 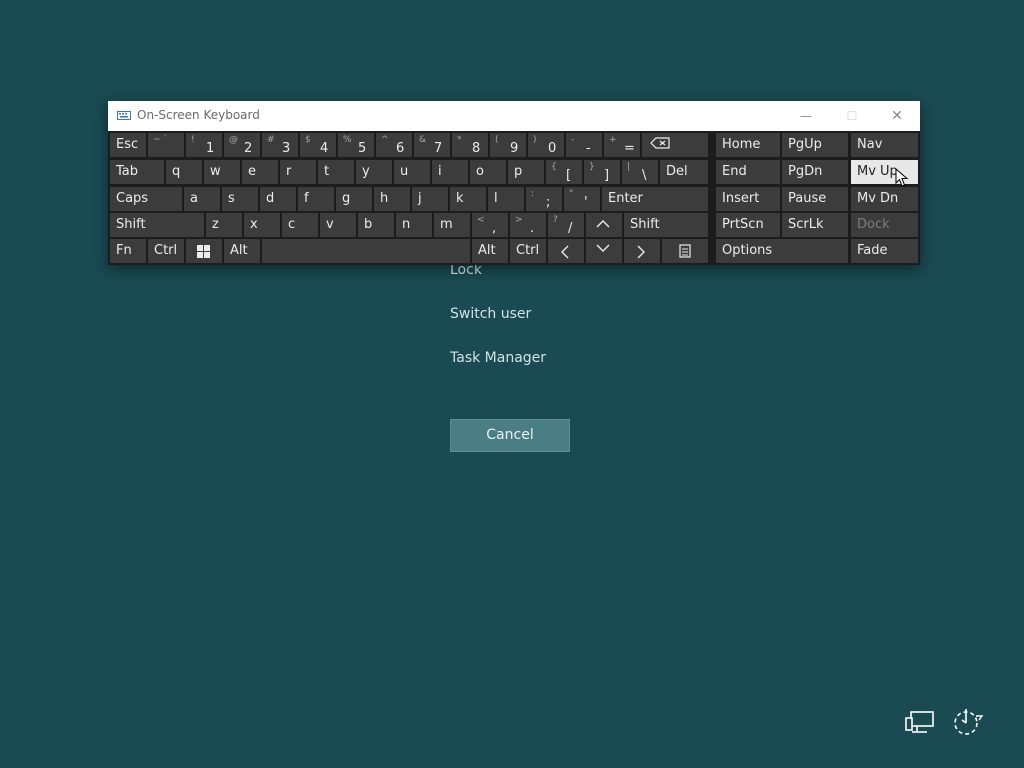 What do you see at coordinates (508, 145) in the screenshot?
I see `key-9: (9` at bounding box center [508, 145].